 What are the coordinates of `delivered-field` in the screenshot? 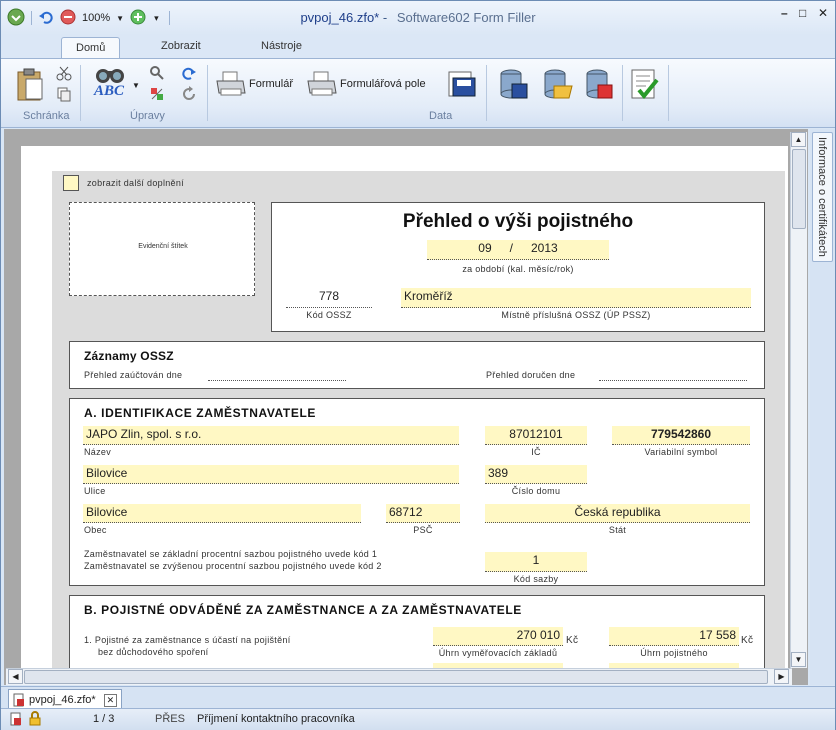 It's located at (673, 380).